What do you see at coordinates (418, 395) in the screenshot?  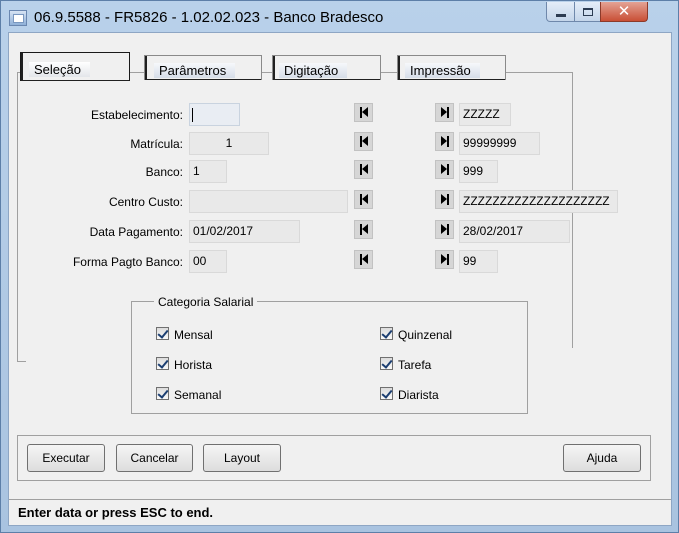 I see `diarista-label: Diarista` at bounding box center [418, 395].